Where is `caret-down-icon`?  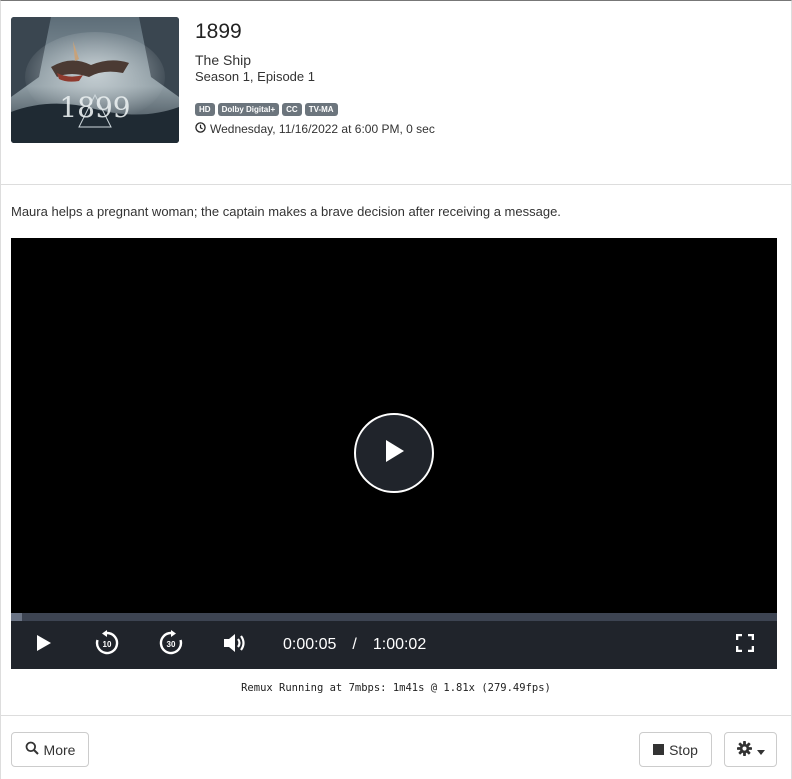
caret-down-icon is located at coordinates (760, 750).